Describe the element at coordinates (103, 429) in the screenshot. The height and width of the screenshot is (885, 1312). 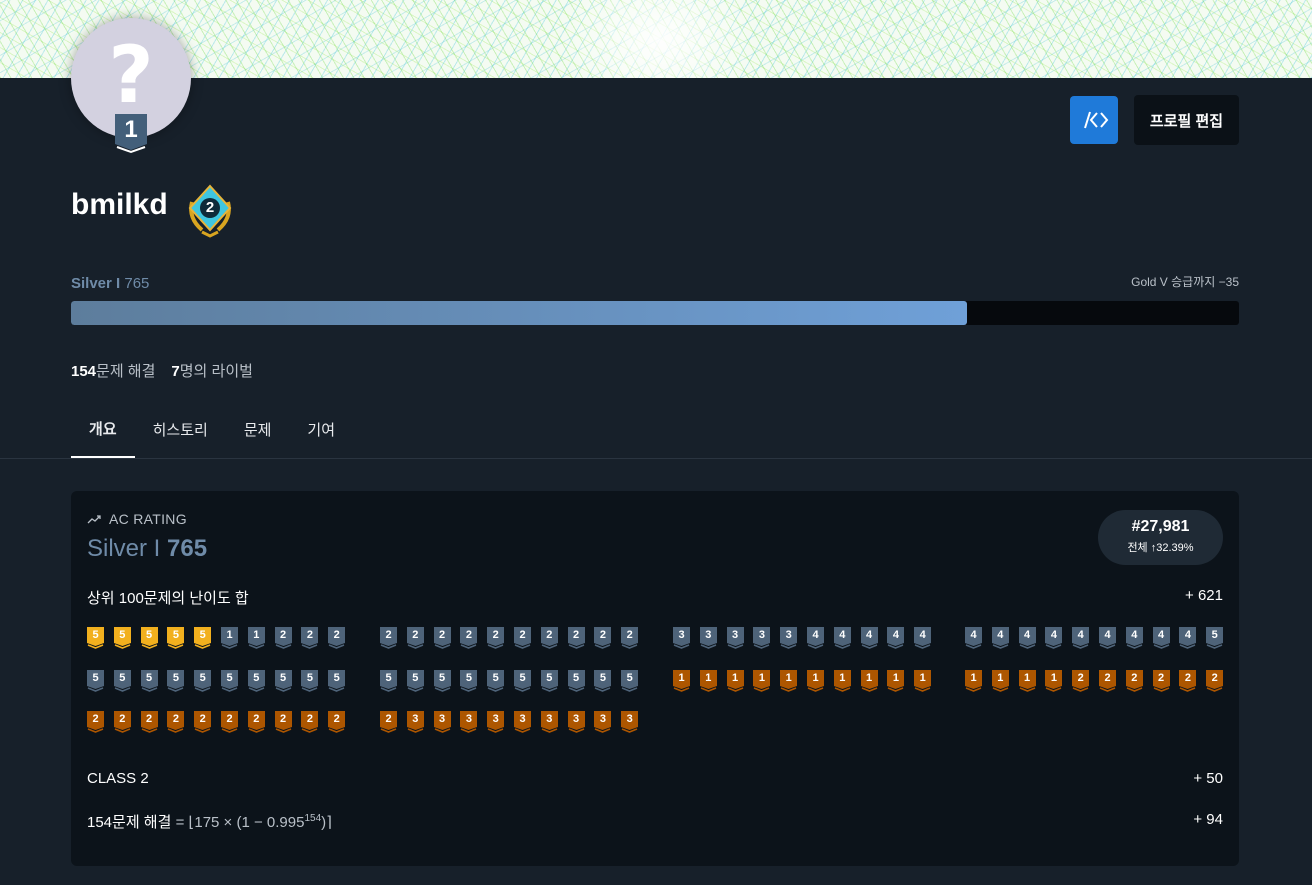
I see `tab-overview: 개요` at that location.